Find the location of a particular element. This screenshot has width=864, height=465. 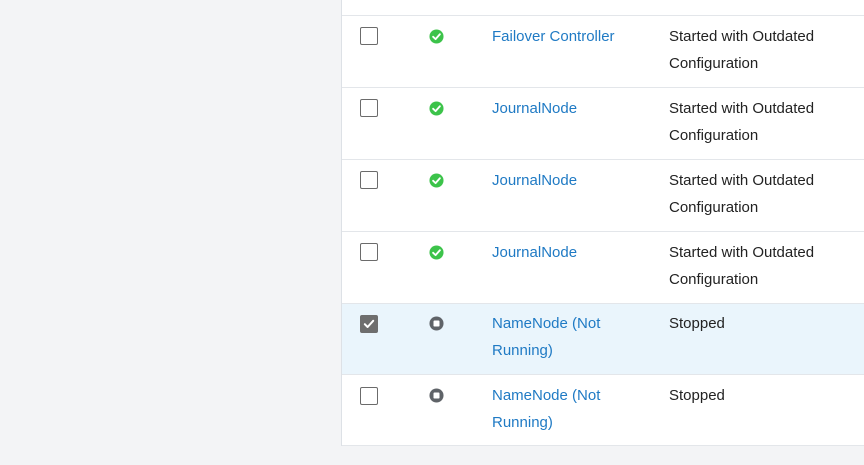

checkmark-icon is located at coordinates (369, 323).